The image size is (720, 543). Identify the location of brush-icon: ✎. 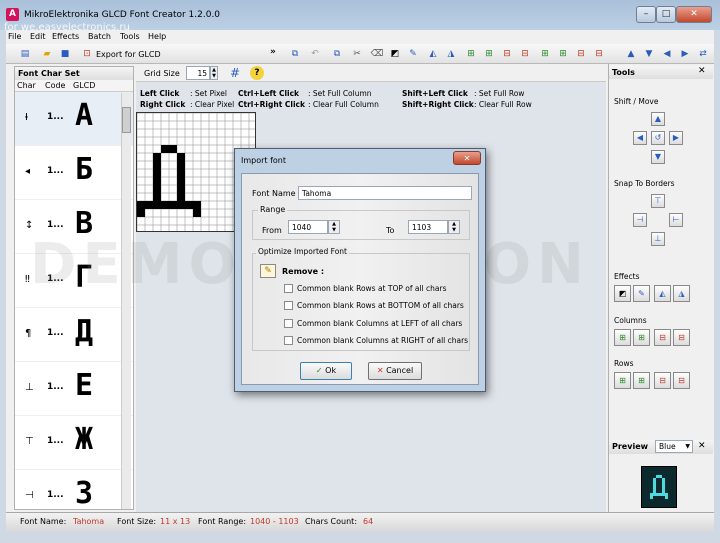
(413, 54).